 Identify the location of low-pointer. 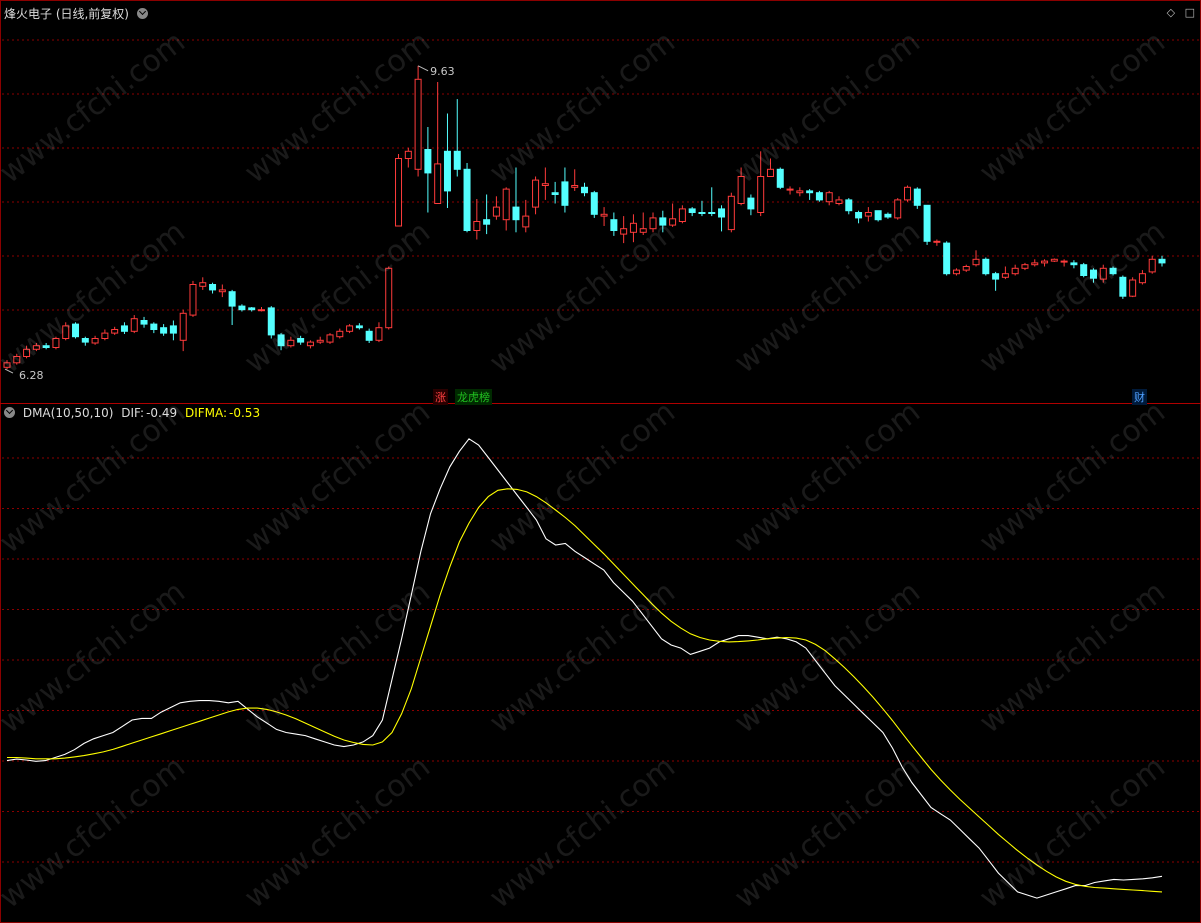
(9, 371).